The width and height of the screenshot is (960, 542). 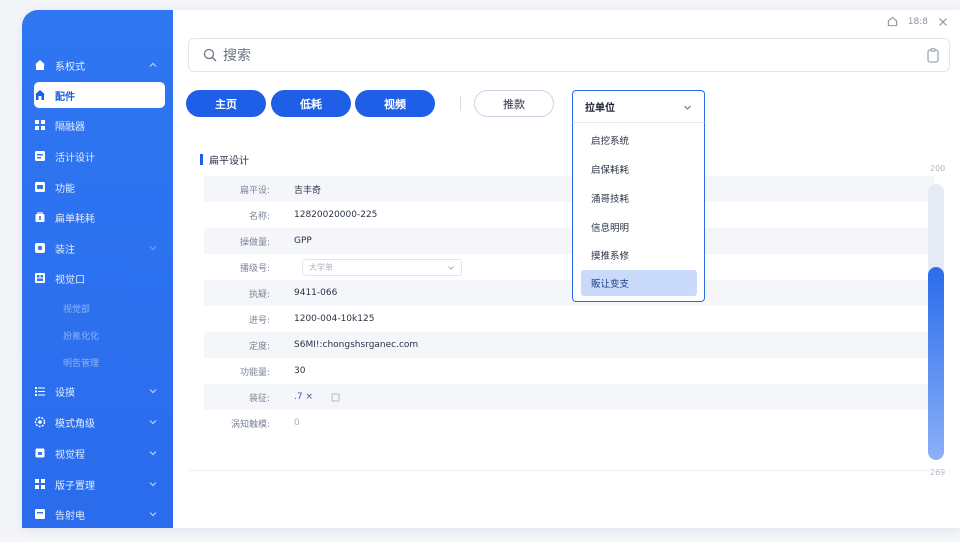 What do you see at coordinates (40, 217) in the screenshot?
I see `bag-icon` at bounding box center [40, 217].